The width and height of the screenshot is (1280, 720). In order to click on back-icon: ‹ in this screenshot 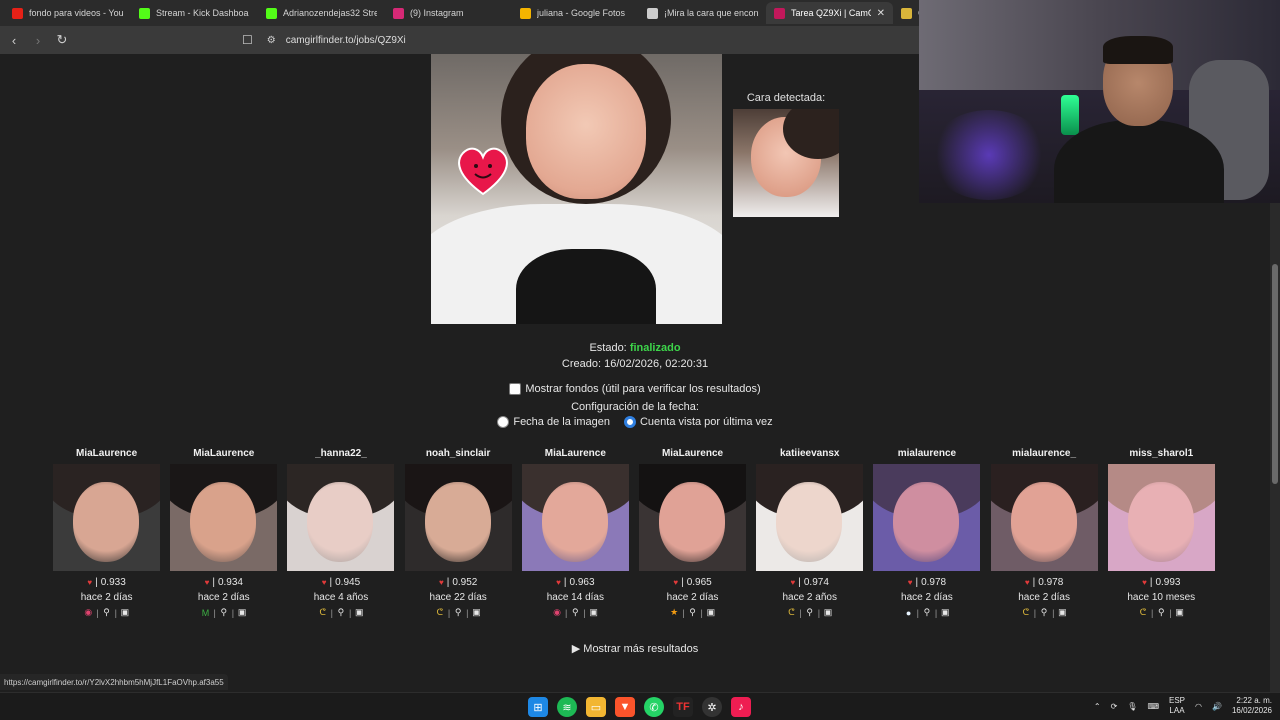, I will do `click(14, 40)`.